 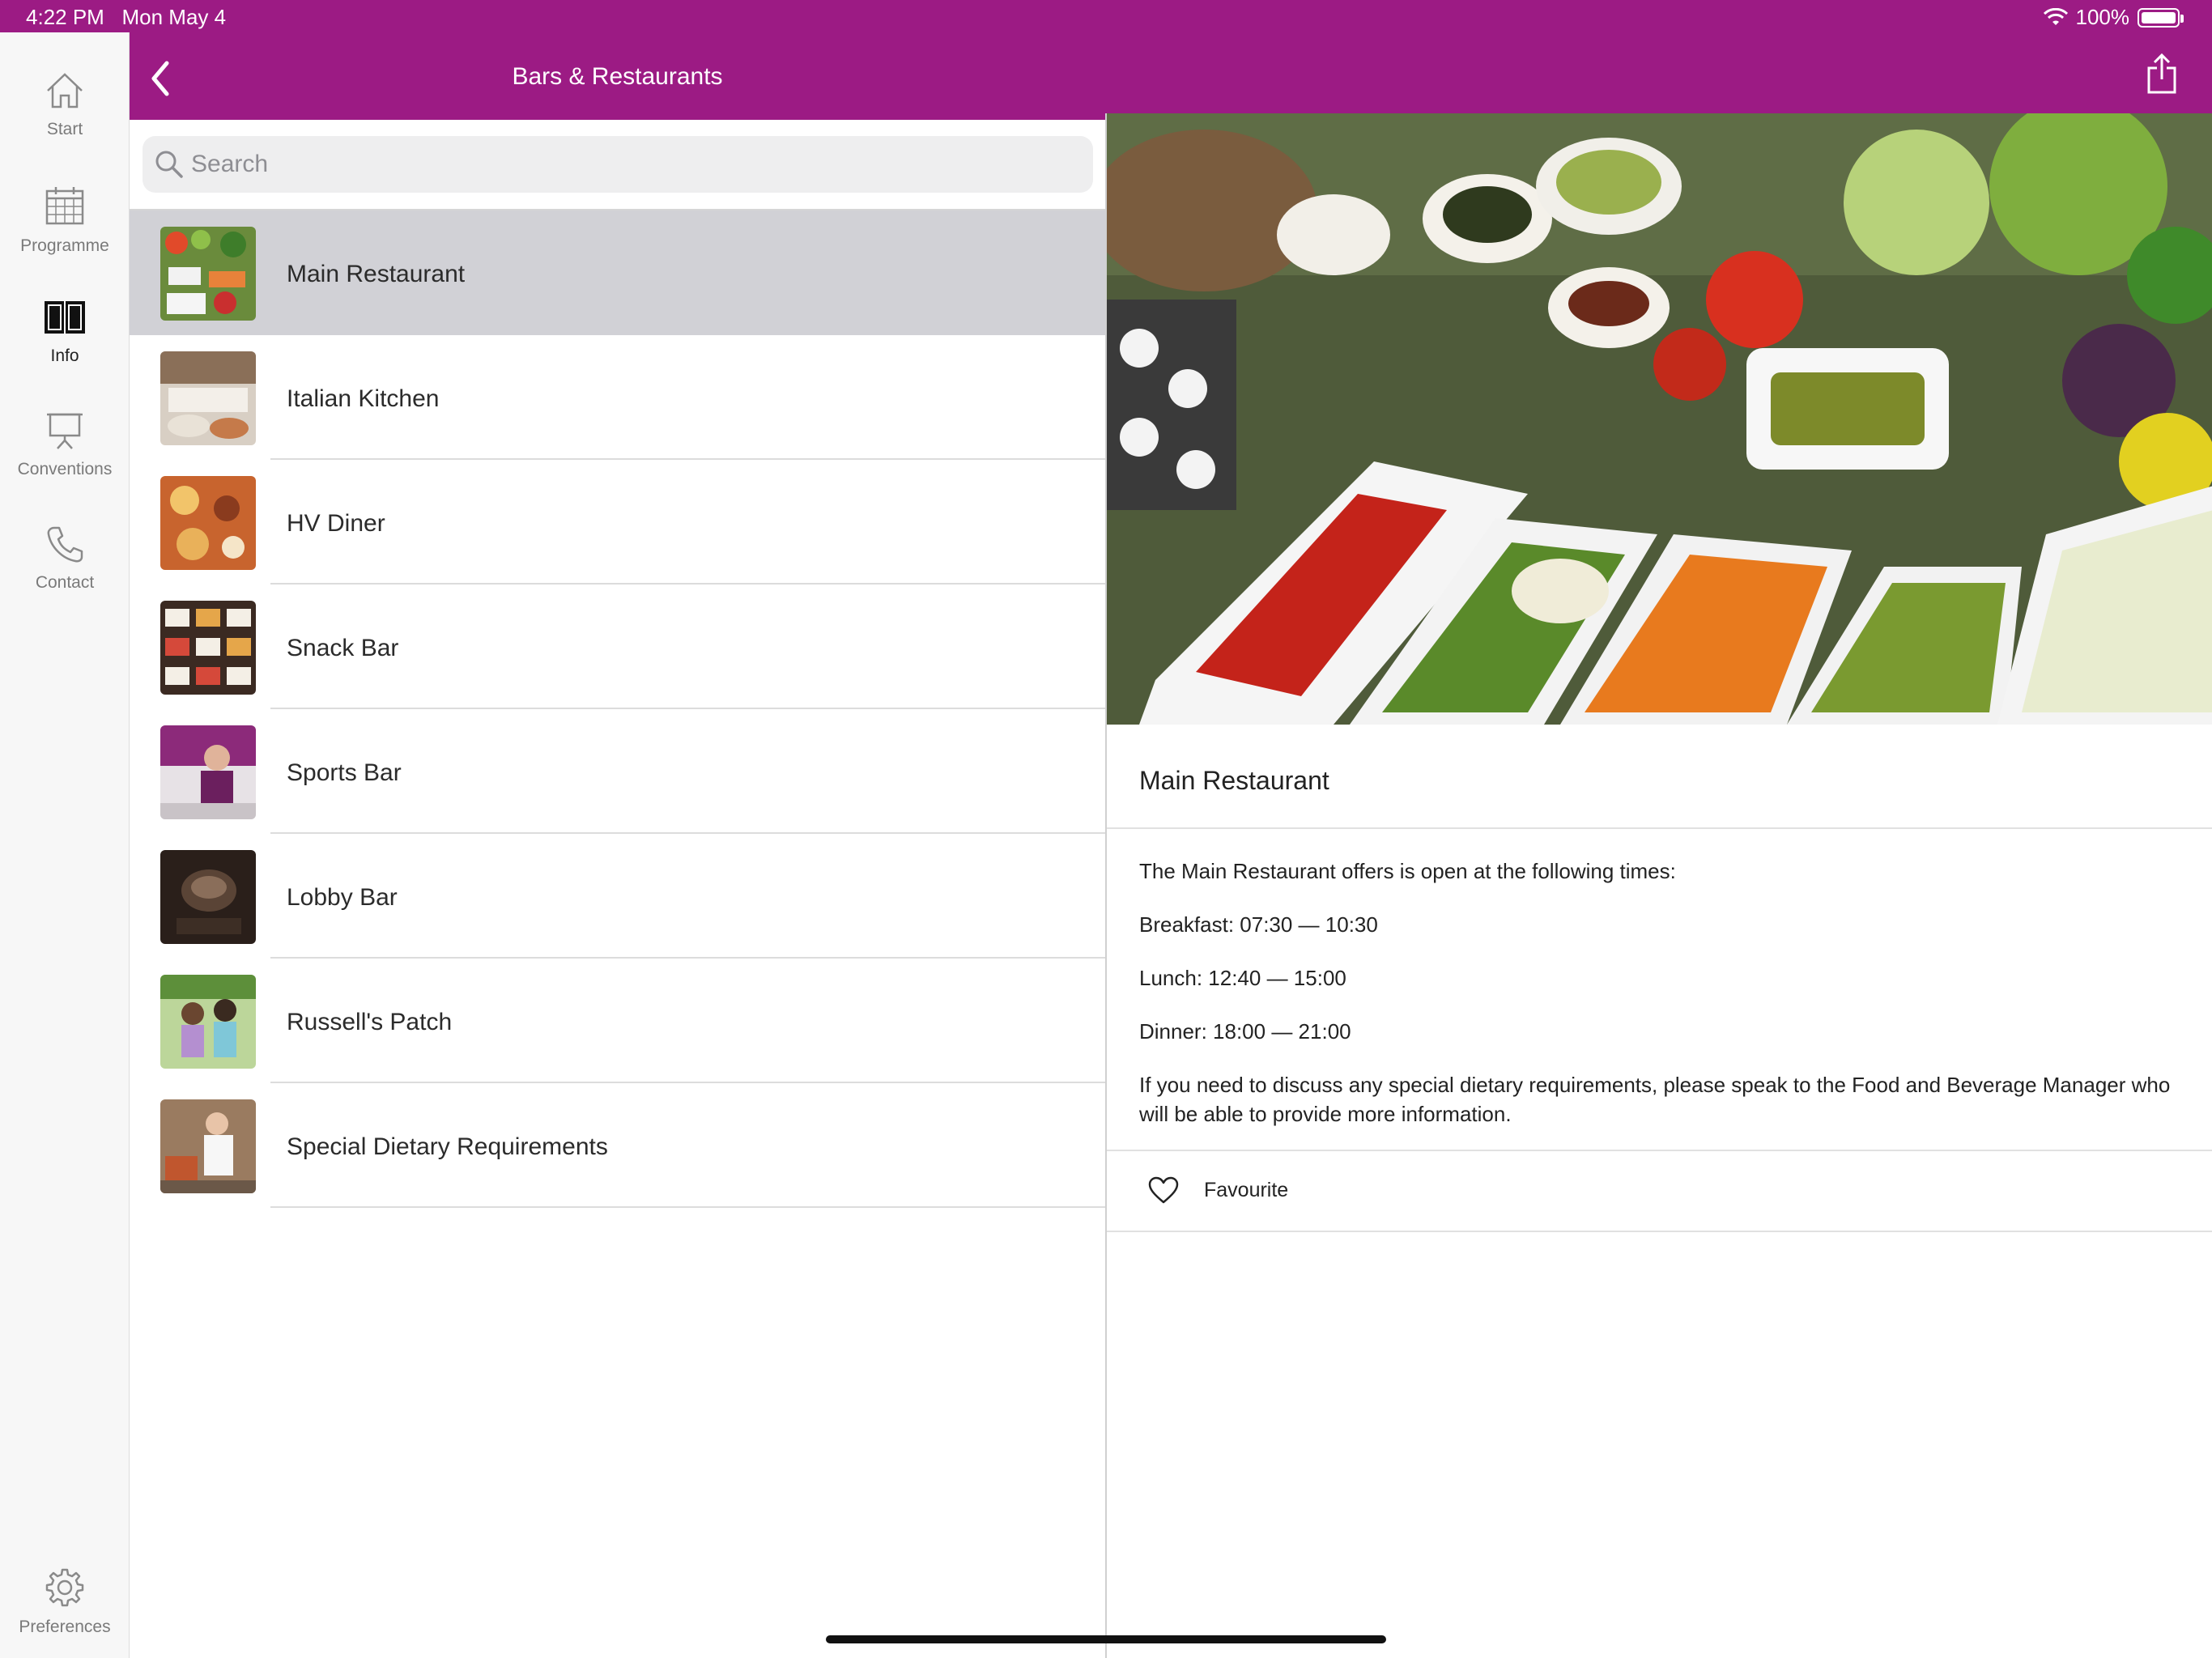 I want to click on detail-title: Main Restaurant, so click(x=1234, y=780).